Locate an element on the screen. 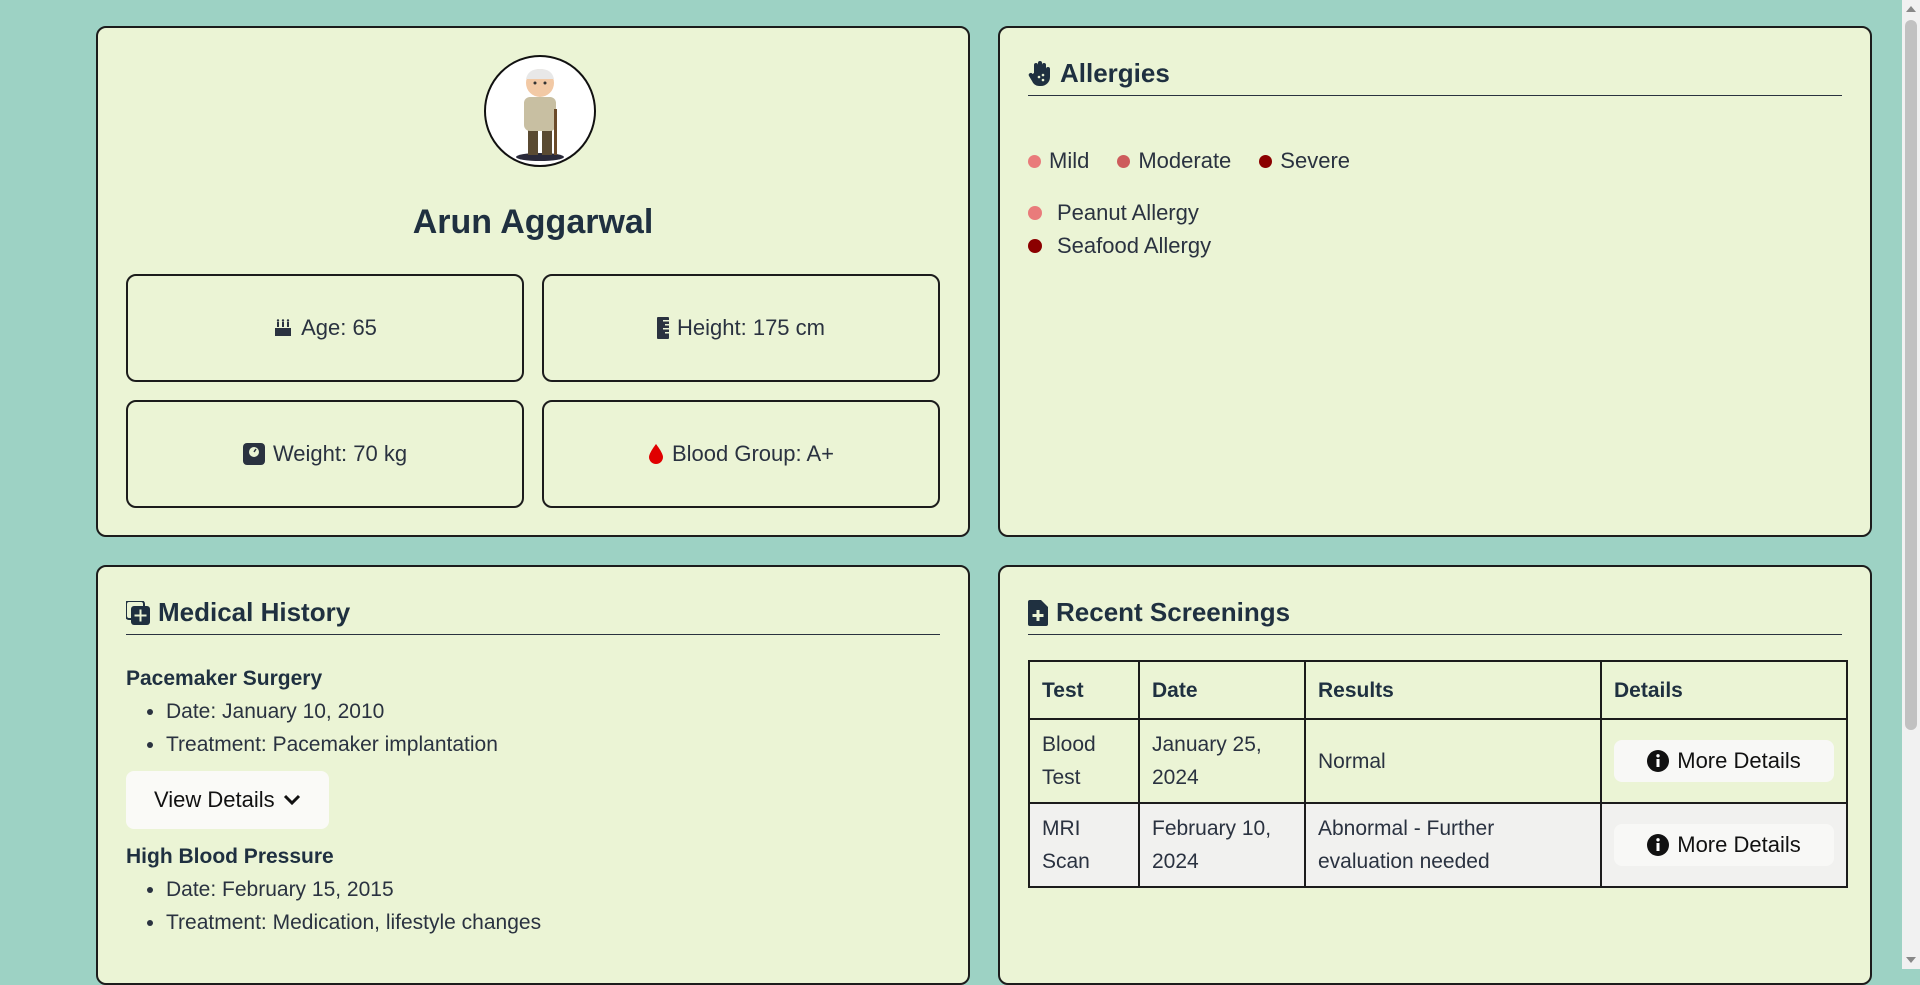 The height and width of the screenshot is (985, 1920). view-details-button: View Details is located at coordinates (227, 800).